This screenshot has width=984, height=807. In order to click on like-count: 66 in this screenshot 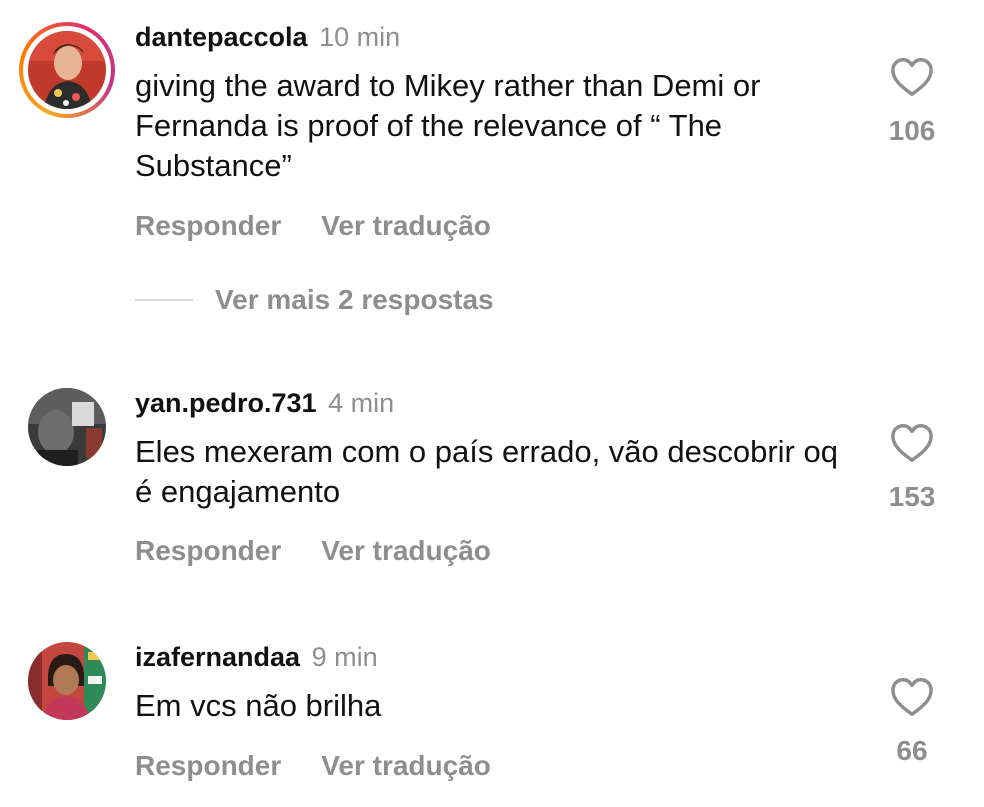, I will do `click(912, 750)`.